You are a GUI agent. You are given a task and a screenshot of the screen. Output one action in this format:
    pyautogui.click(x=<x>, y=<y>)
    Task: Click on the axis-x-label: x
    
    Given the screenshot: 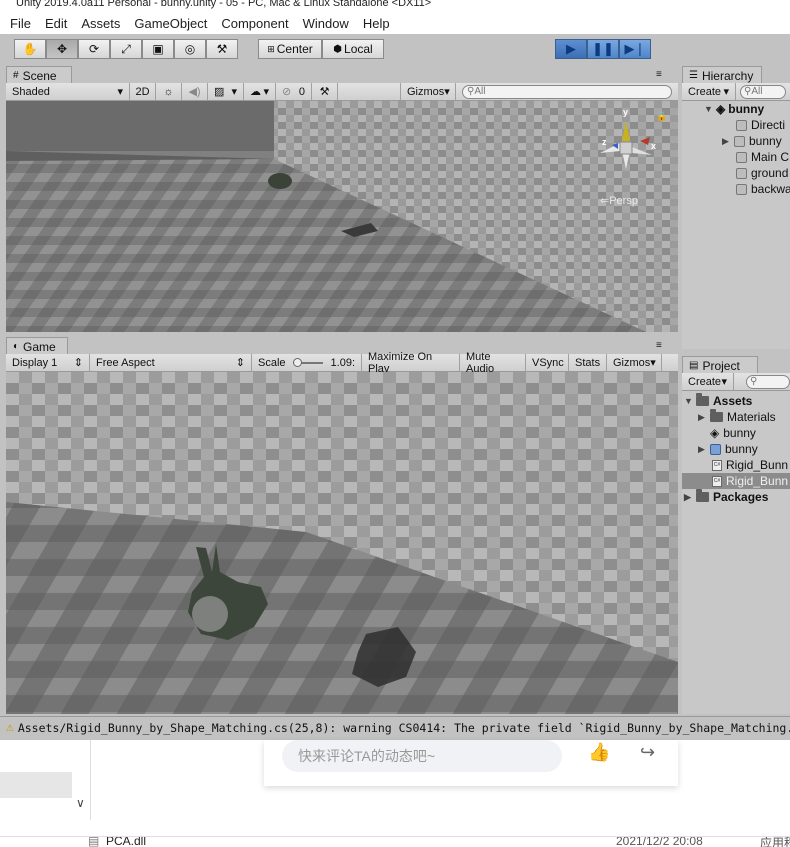 What is the action you would take?
    pyautogui.click(x=654, y=146)
    